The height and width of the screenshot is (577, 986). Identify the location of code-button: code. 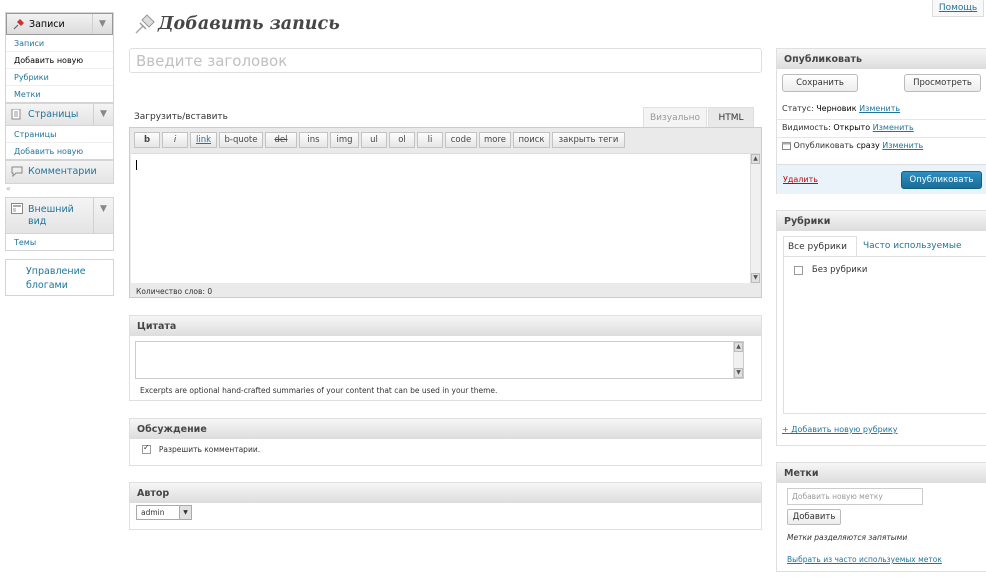
(461, 140).